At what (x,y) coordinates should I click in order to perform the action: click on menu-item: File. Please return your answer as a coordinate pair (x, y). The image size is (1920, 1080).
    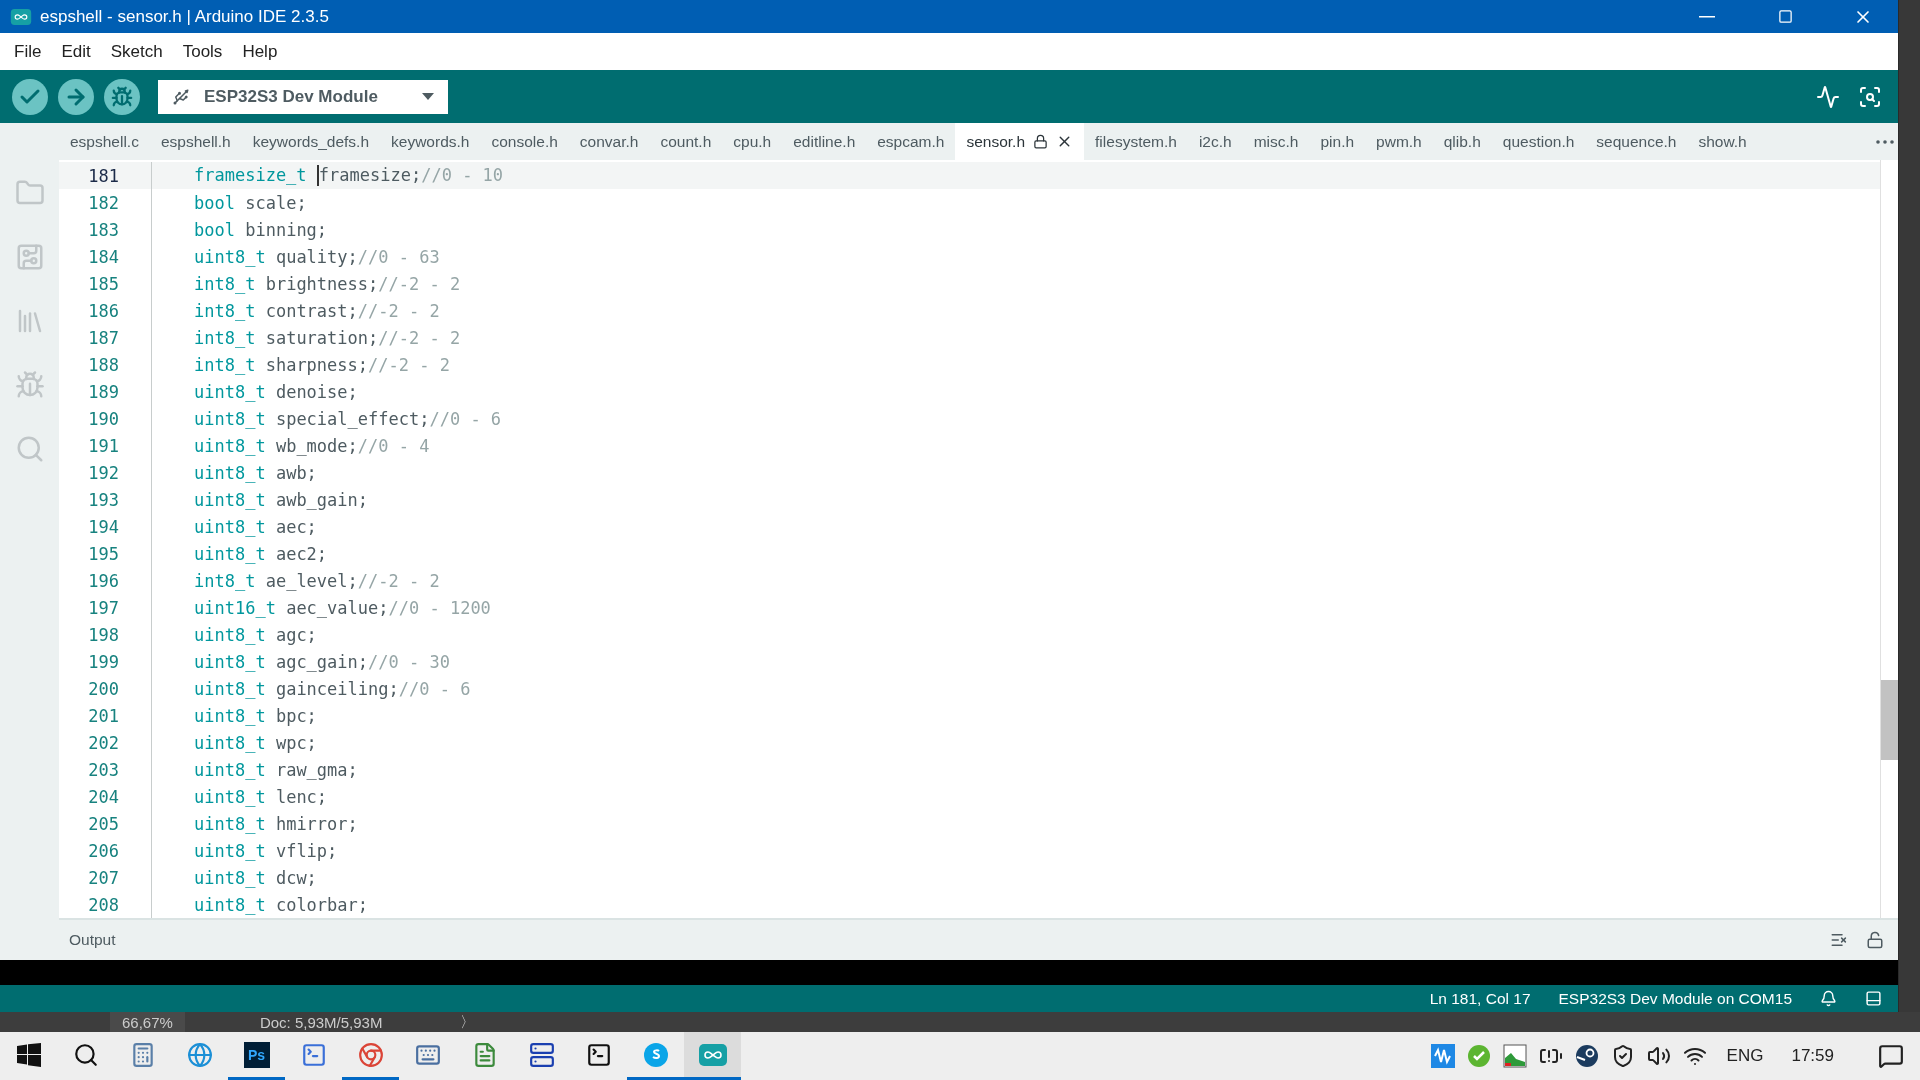
    Looking at the image, I should click on (28, 51).